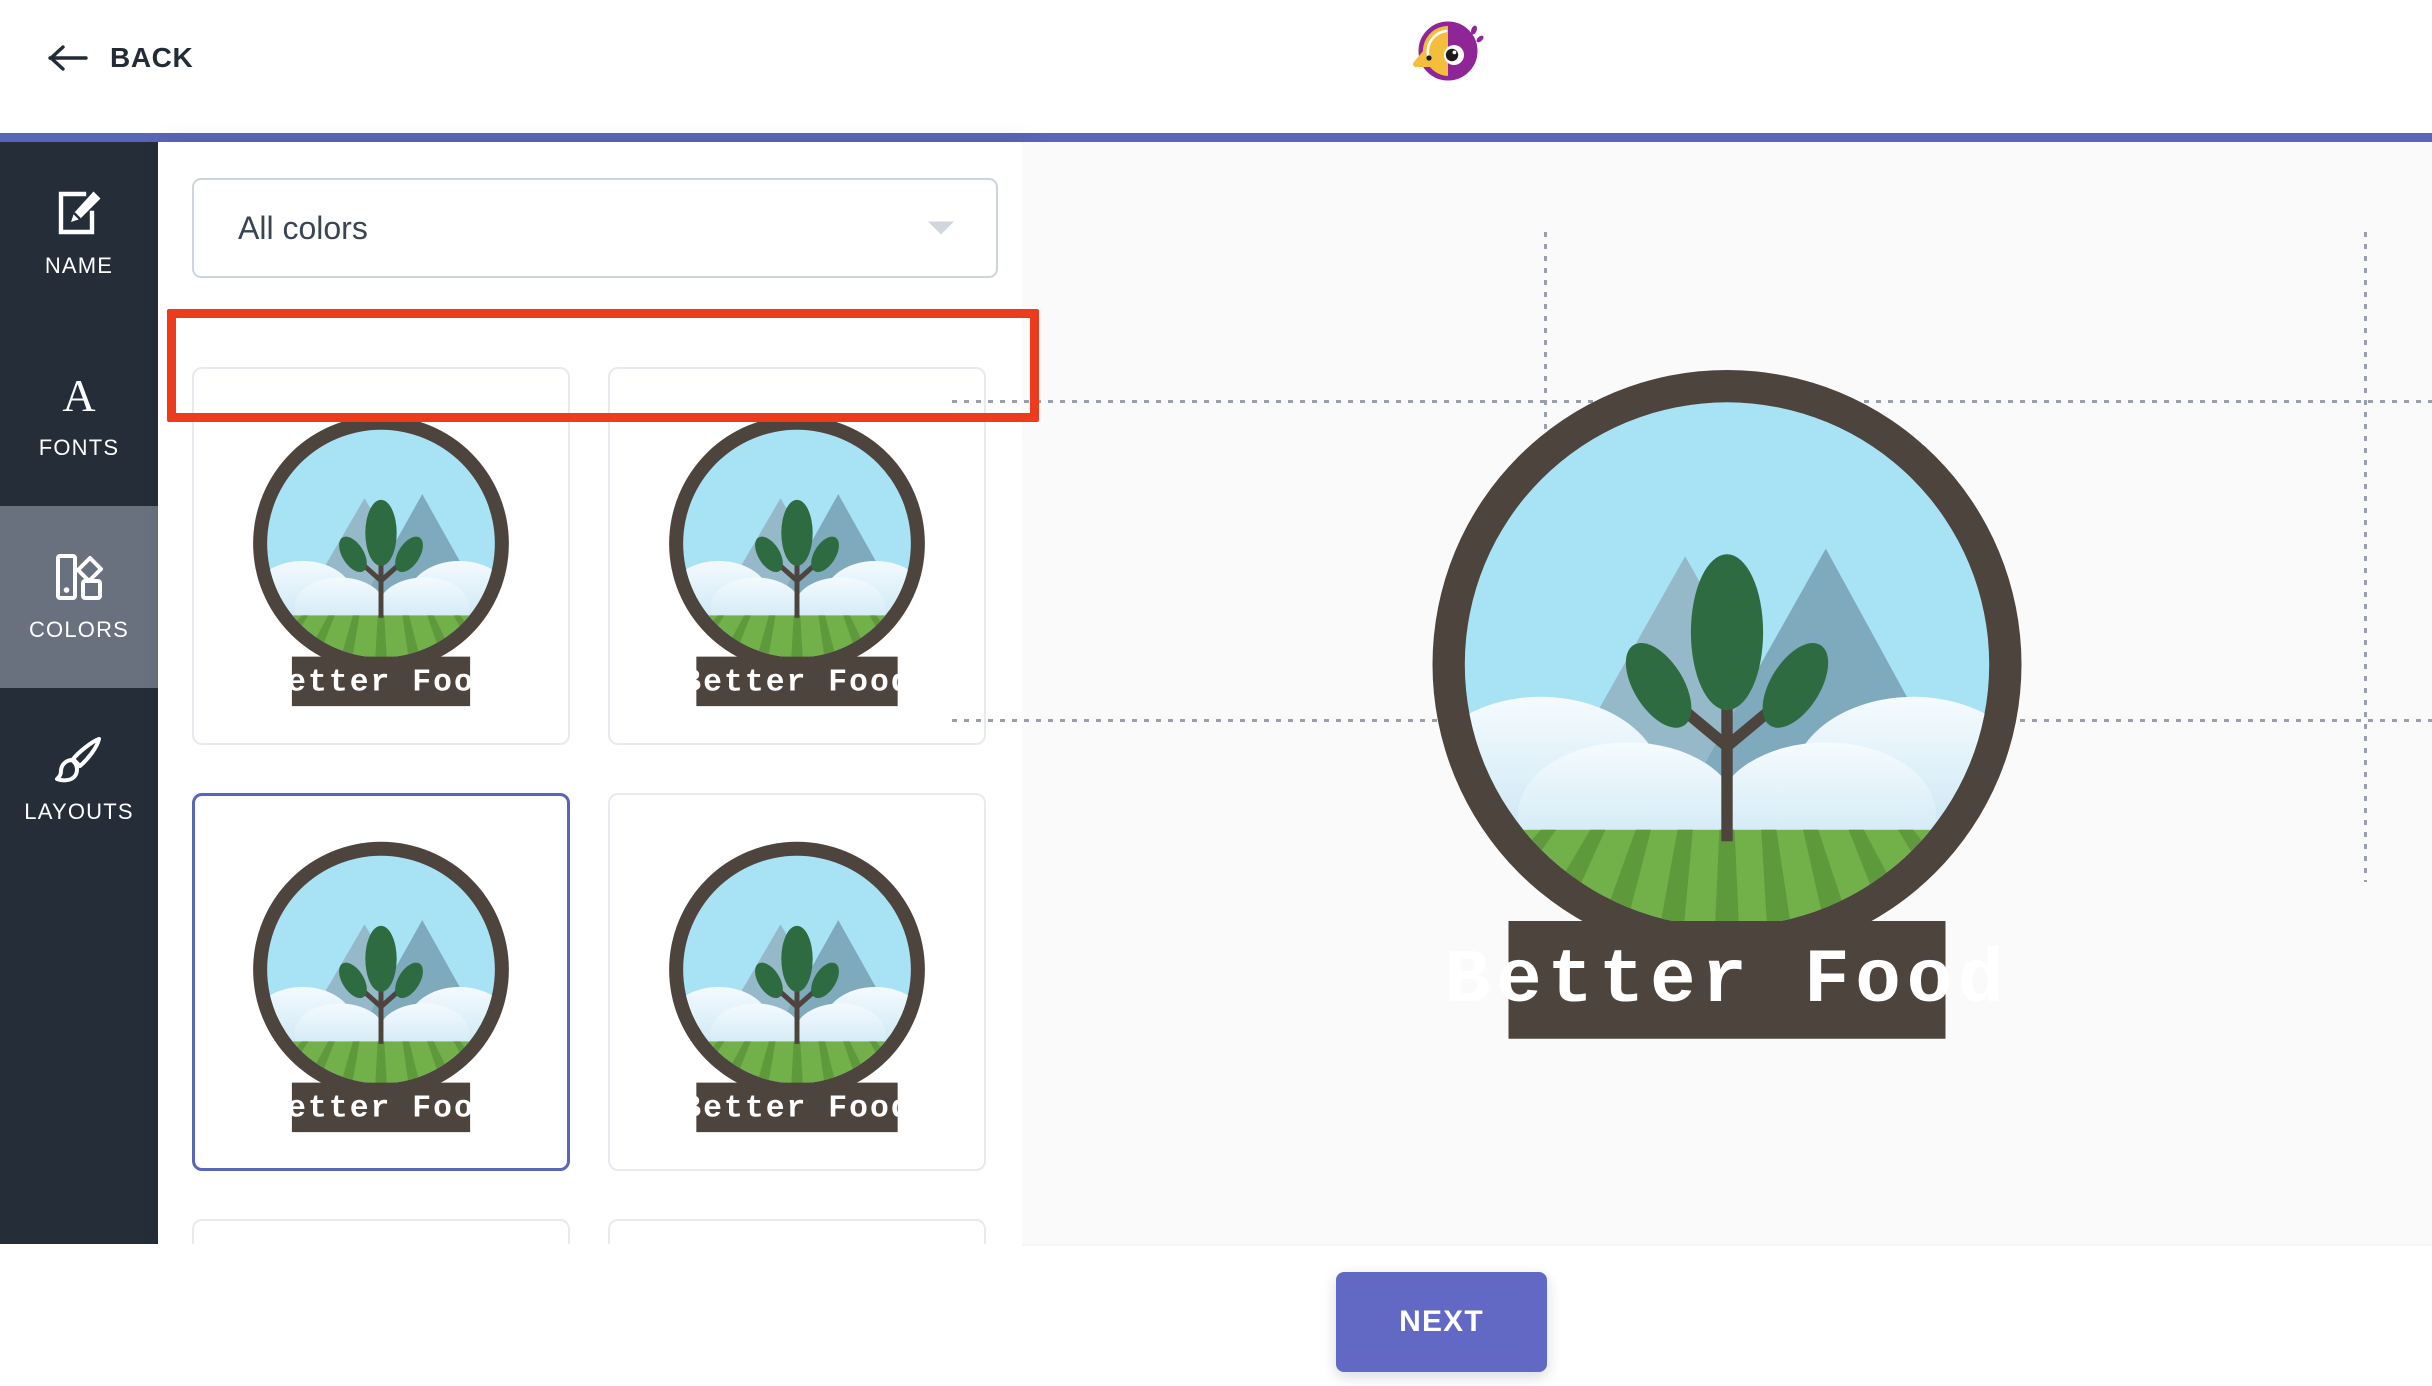 This screenshot has width=2432, height=1386. Describe the element at coordinates (1216, 1315) in the screenshot. I see `app-footer` at that location.